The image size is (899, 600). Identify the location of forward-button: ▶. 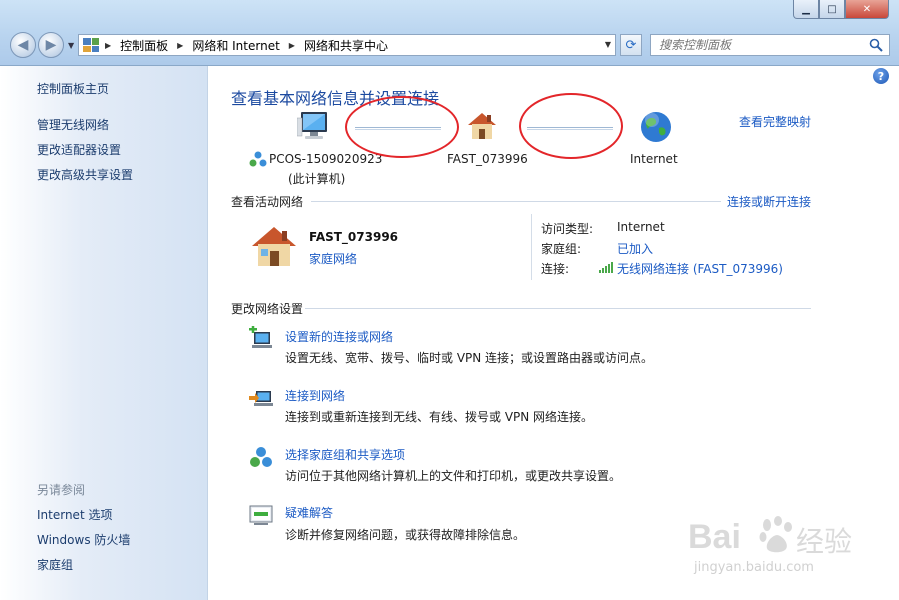
(51, 45).